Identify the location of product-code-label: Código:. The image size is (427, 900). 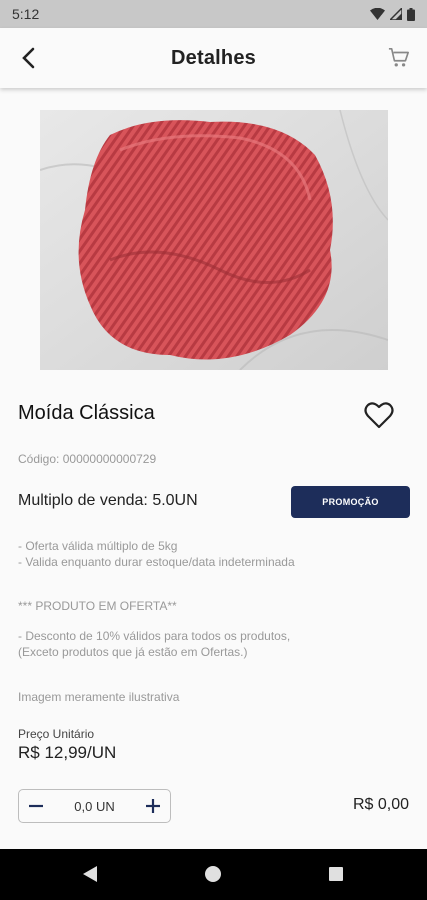
(39, 459).